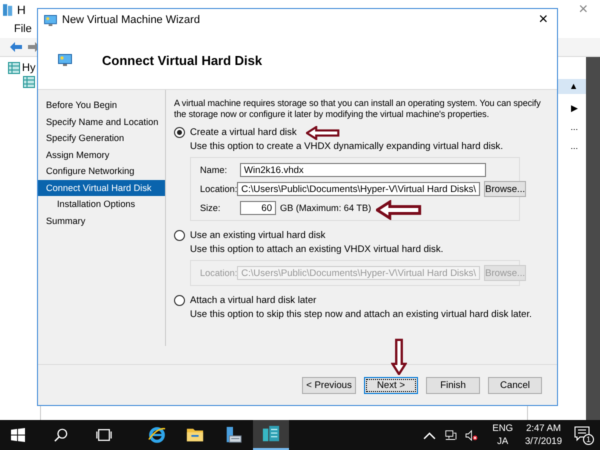 This screenshot has width=600, height=450. What do you see at coordinates (253, 300) in the screenshot?
I see `option-label: Attach a virtual hard disk later` at bounding box center [253, 300].